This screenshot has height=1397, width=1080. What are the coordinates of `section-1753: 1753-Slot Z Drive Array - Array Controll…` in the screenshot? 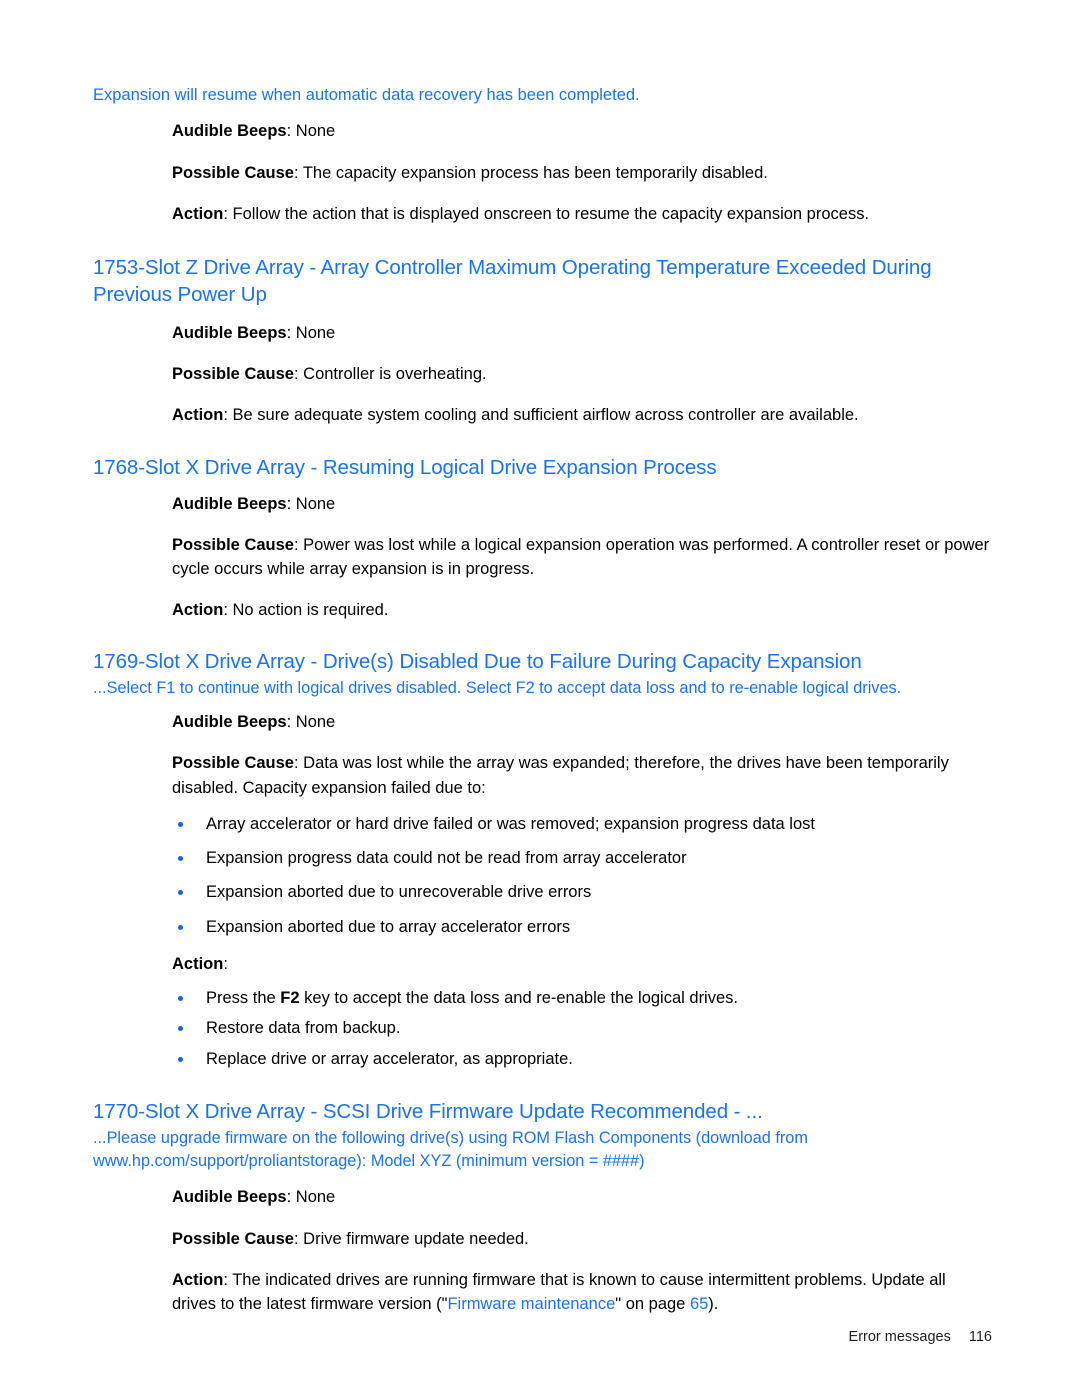 It's located at (543, 340).